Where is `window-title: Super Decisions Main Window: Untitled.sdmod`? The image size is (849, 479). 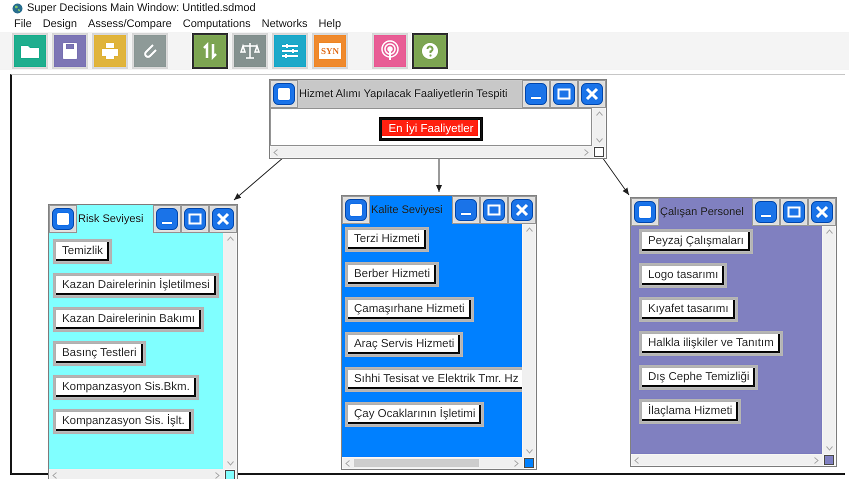
window-title: Super Decisions Main Window: Untitled.sdmod is located at coordinates (141, 8).